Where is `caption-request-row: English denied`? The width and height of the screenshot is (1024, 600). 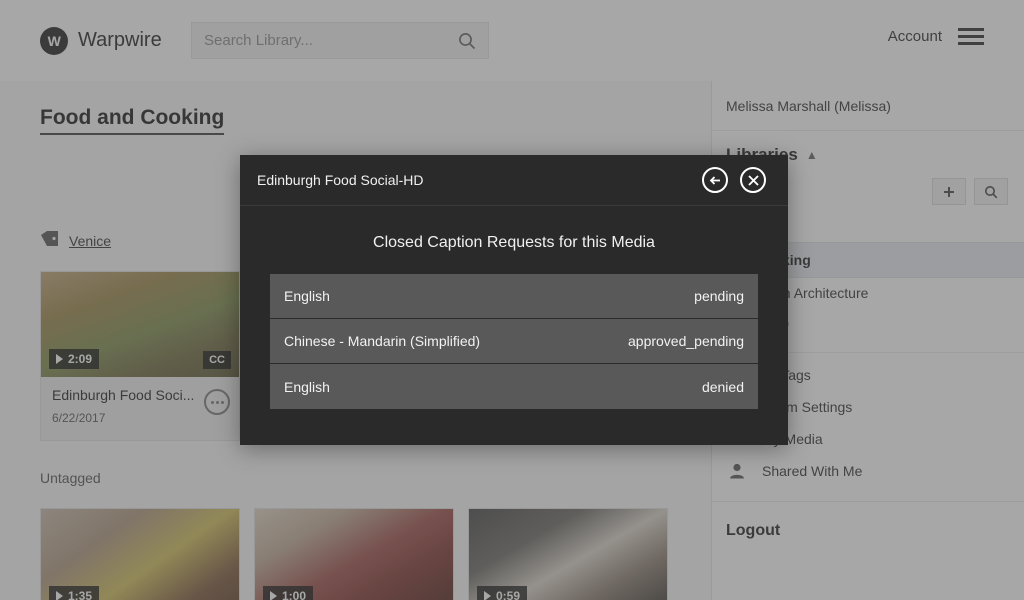 caption-request-row: English denied is located at coordinates (514, 386).